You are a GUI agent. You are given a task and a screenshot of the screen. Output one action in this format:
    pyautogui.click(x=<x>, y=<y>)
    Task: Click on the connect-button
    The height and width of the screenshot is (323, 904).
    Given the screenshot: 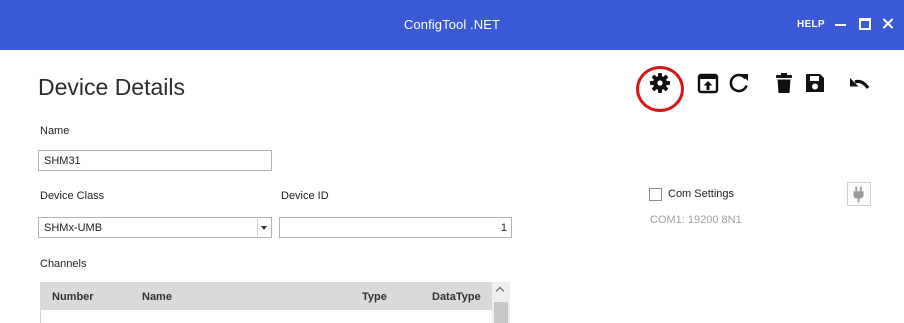 What is the action you would take?
    pyautogui.click(x=859, y=194)
    